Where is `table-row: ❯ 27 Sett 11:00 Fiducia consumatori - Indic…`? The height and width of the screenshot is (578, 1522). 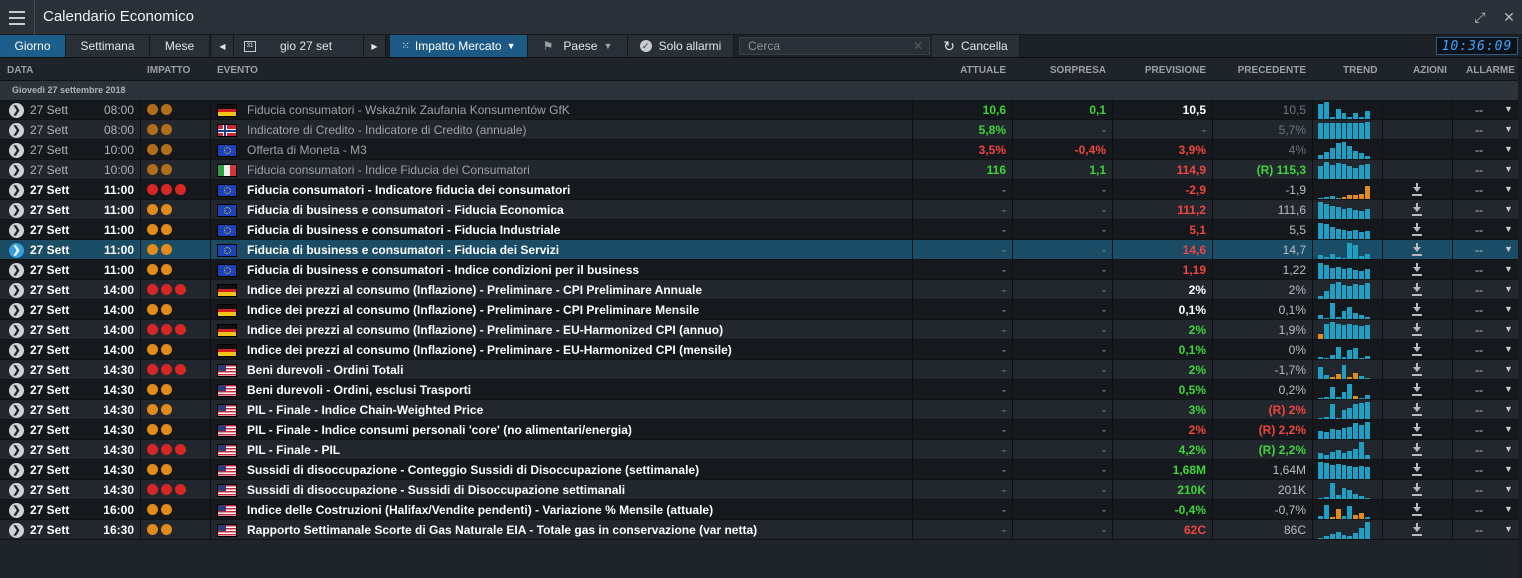 table-row: ❯ 27 Sett 11:00 Fiducia consumatori - Indic… is located at coordinates (761, 190).